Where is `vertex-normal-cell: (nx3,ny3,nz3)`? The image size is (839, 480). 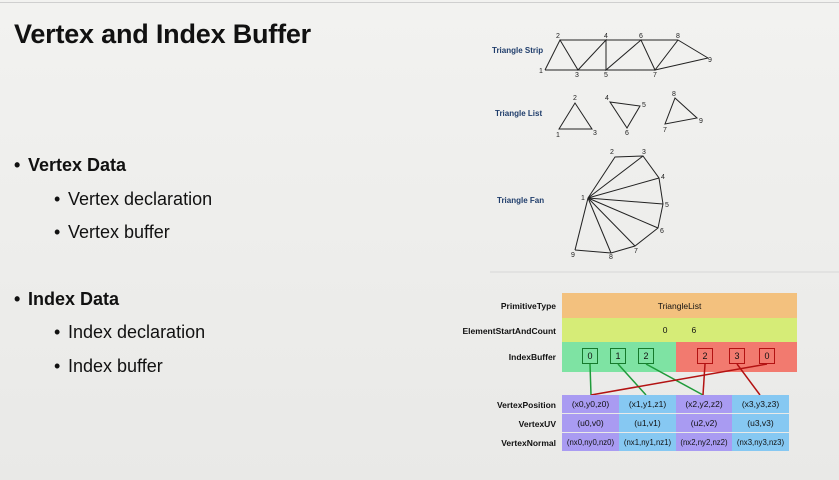
vertex-normal-cell: (nx3,ny3,nz3) is located at coordinates (760, 442).